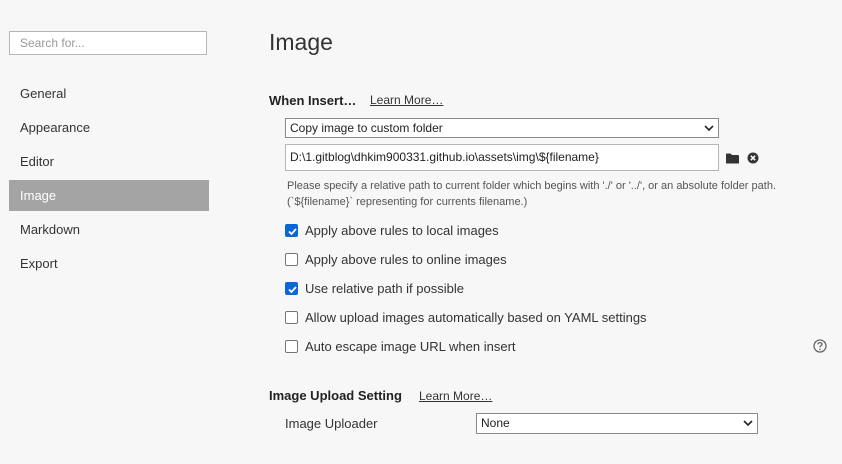  I want to click on sidebar-item-appearance: Appearance, so click(109, 127).